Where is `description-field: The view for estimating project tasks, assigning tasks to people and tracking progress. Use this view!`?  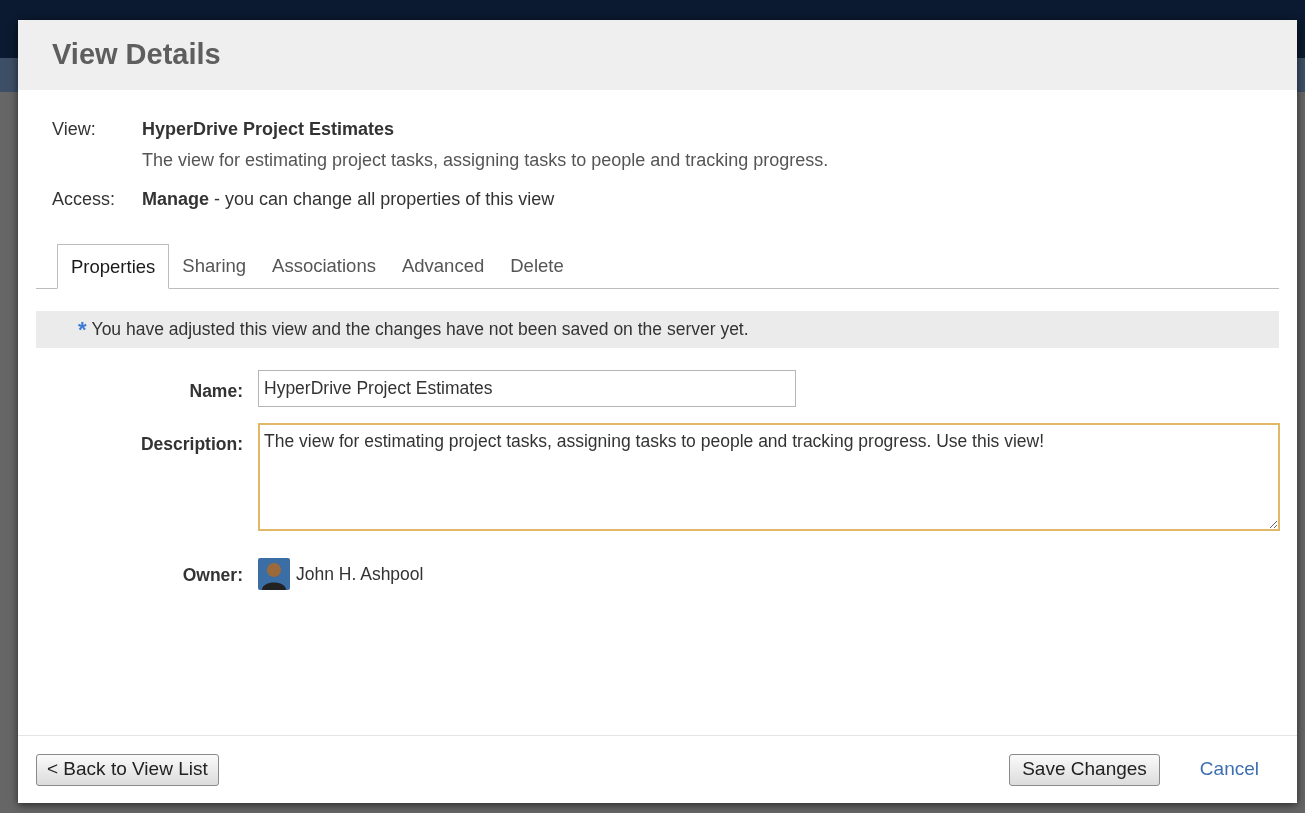 description-field: The view for estimating project tasks, assigning tasks to people and tracking progress. Use this view! is located at coordinates (769, 477).